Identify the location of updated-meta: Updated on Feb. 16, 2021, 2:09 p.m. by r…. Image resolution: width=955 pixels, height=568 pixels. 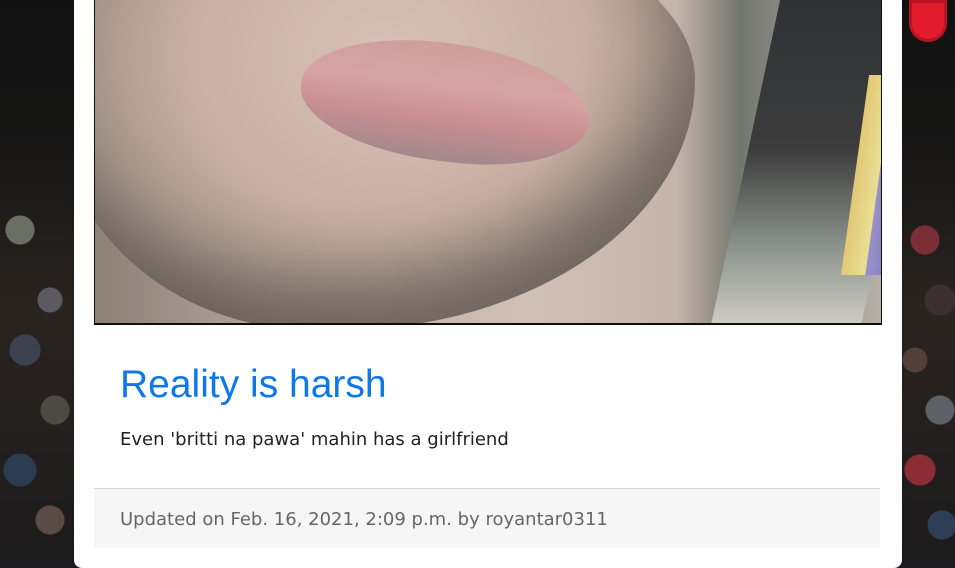
(364, 519).